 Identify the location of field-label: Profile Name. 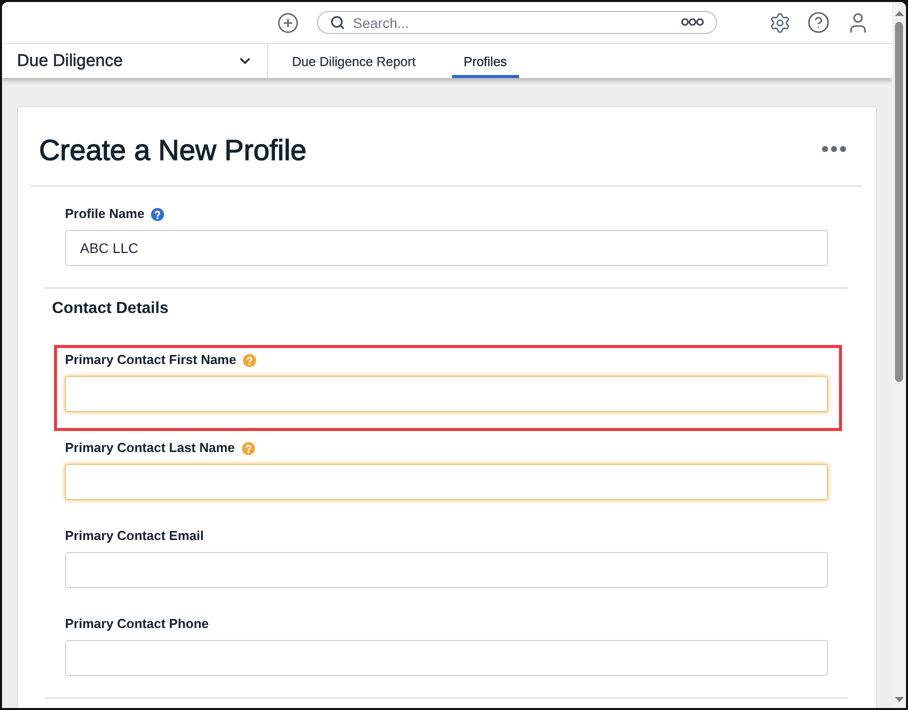
(104, 214).